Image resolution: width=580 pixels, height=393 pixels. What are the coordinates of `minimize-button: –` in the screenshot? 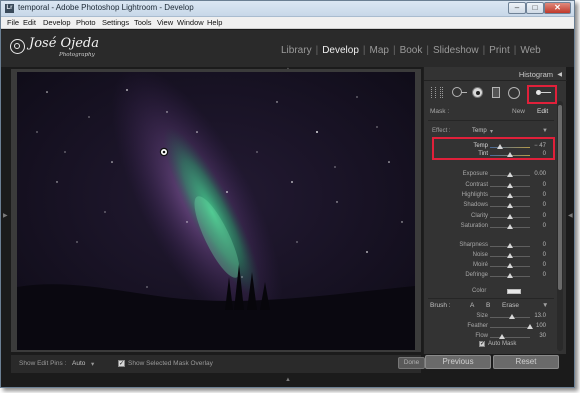 It's located at (517, 8).